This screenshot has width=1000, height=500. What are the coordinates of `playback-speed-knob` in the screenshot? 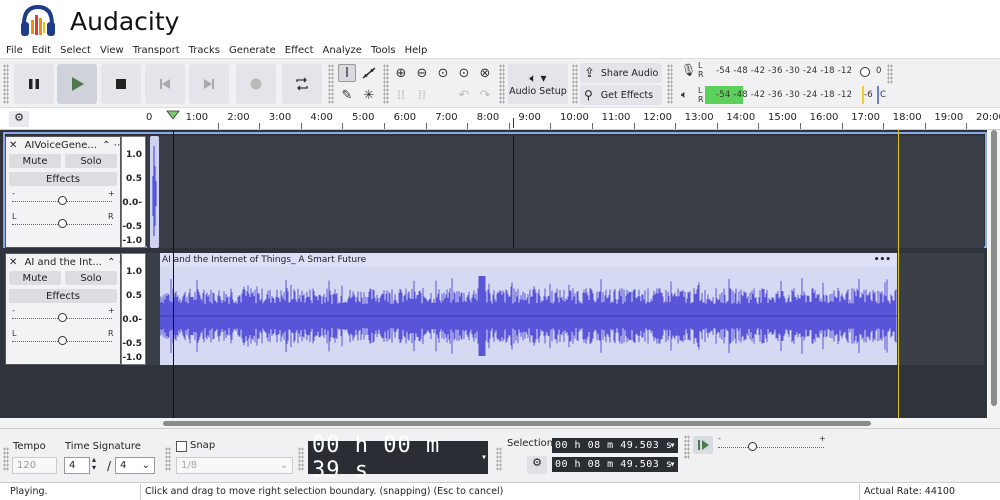 It's located at (752, 446).